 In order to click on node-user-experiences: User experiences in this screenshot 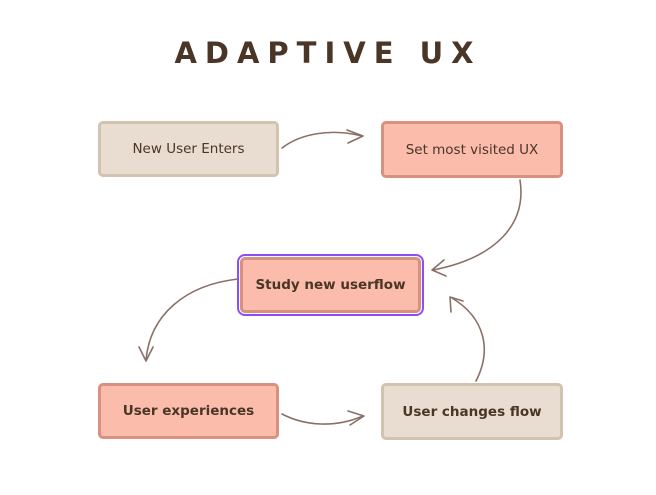, I will do `click(188, 411)`.